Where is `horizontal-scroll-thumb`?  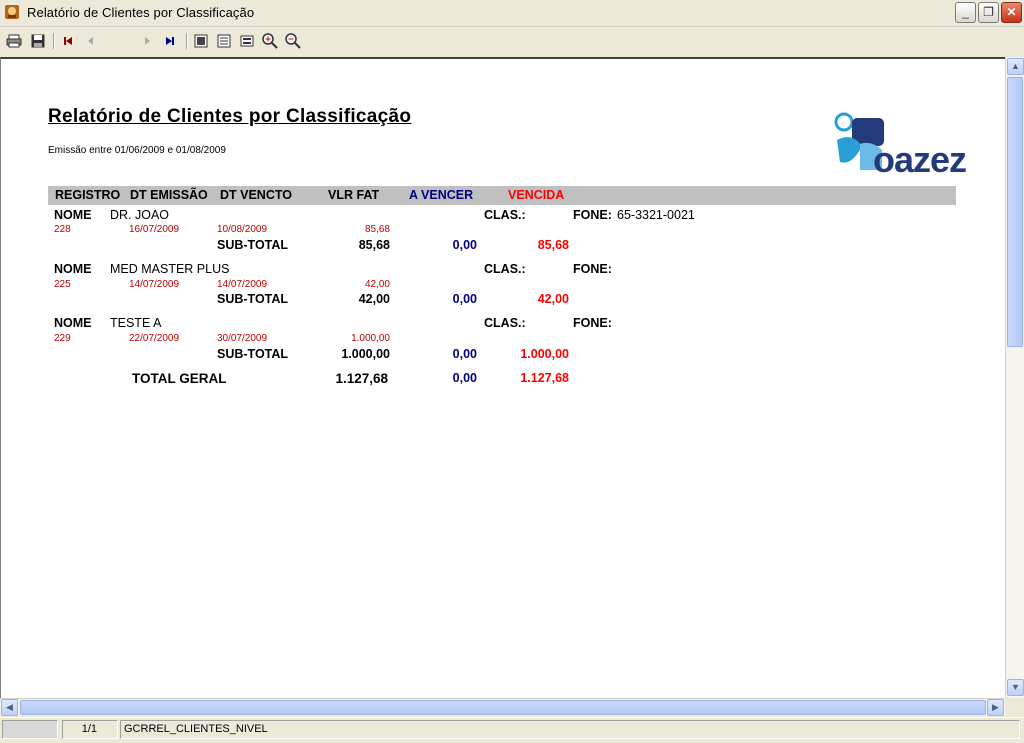 horizontal-scroll-thumb is located at coordinates (503, 707).